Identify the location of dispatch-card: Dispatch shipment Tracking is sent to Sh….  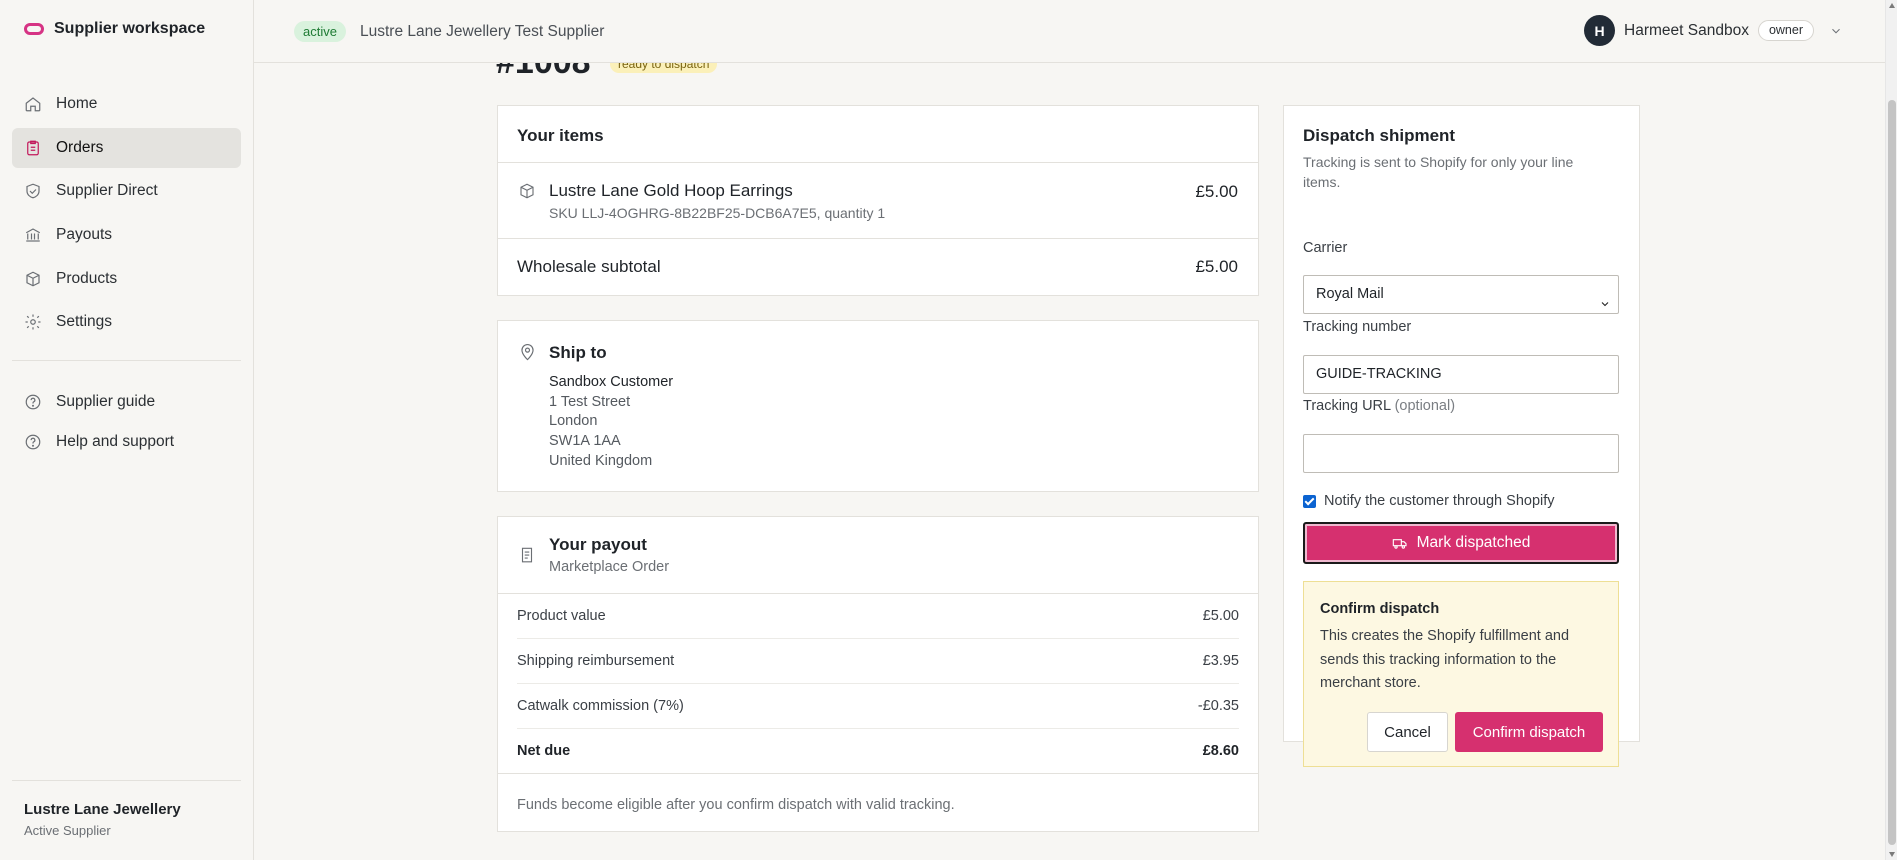
(1461, 436).